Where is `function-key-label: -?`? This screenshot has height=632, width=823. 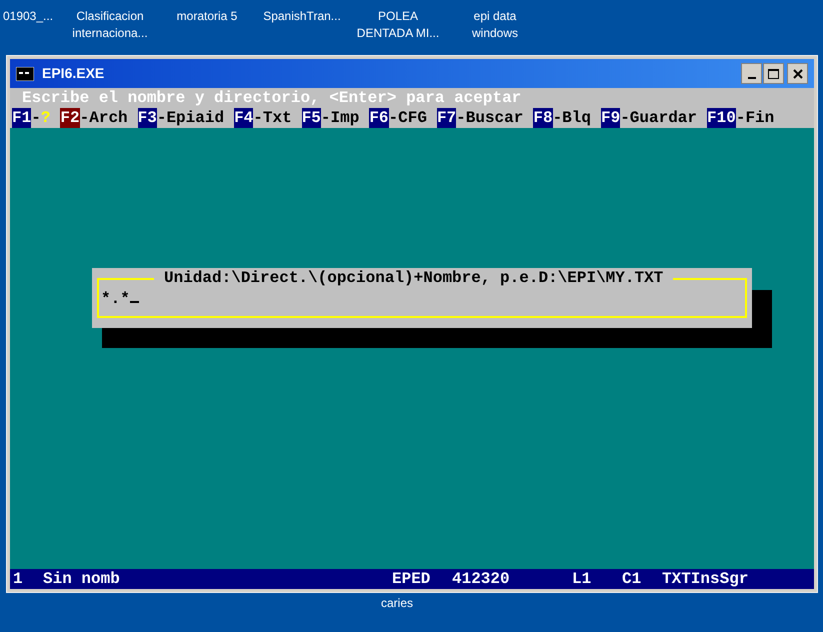
function-key-label: -? is located at coordinates (40, 118).